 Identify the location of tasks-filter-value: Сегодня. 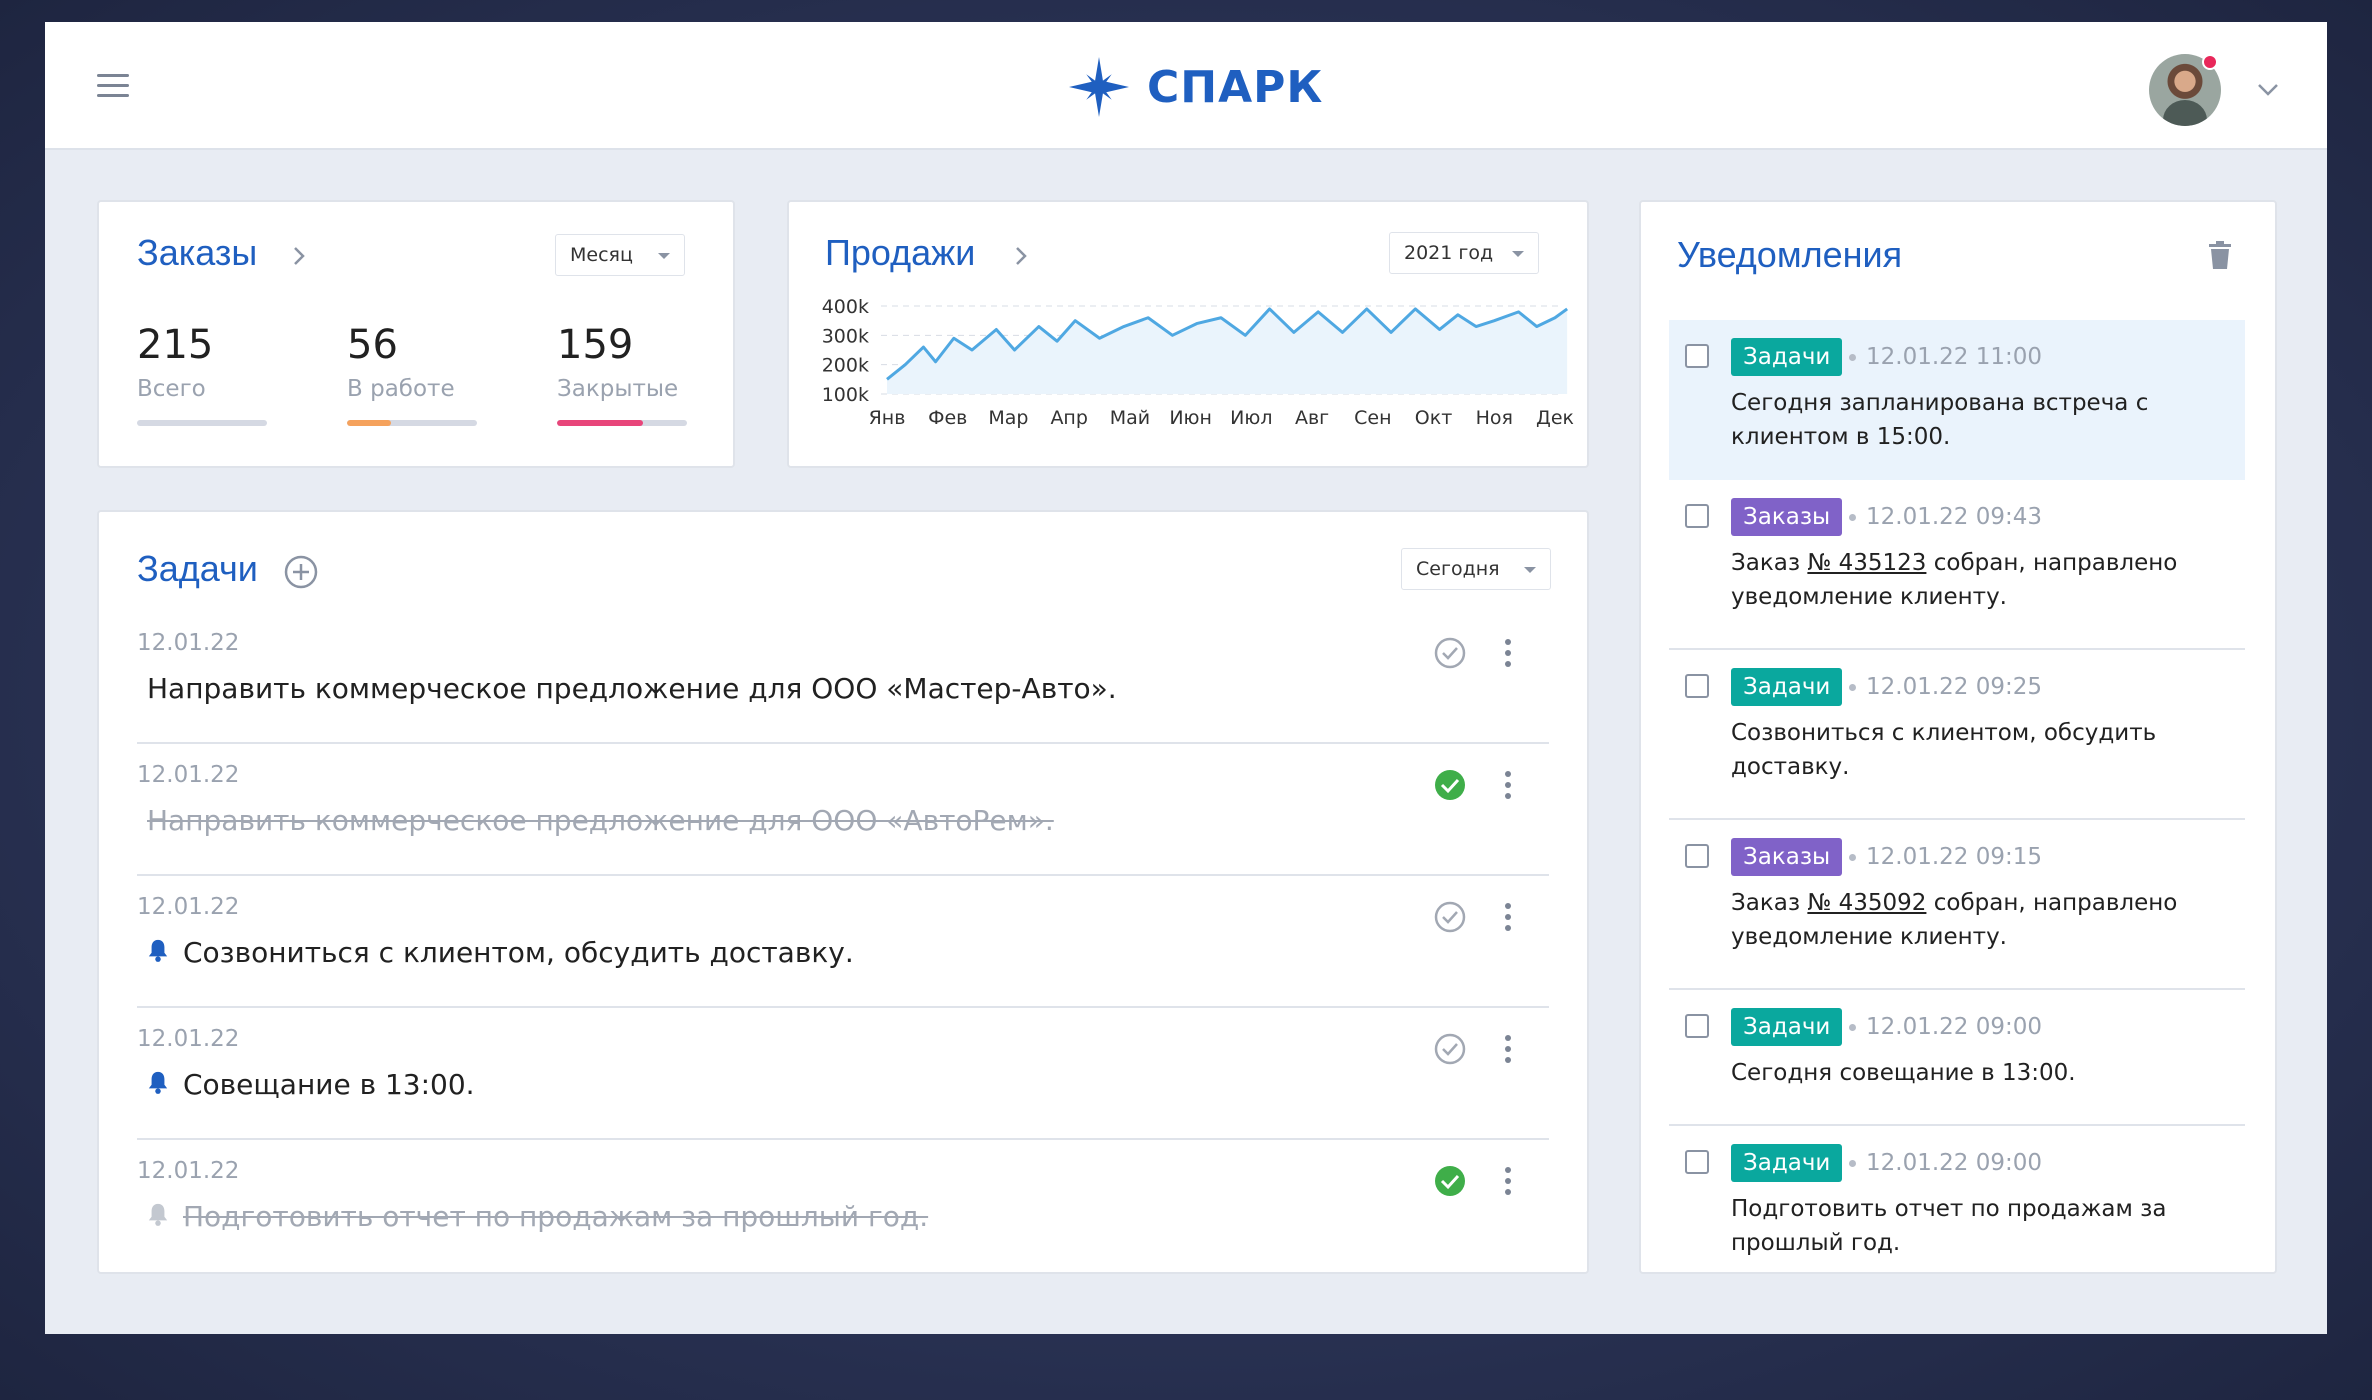
(1458, 569).